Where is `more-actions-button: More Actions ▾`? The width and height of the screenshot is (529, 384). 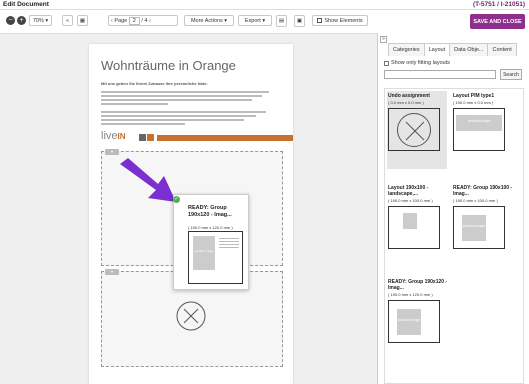 more-actions-button: More Actions ▾ is located at coordinates (209, 20).